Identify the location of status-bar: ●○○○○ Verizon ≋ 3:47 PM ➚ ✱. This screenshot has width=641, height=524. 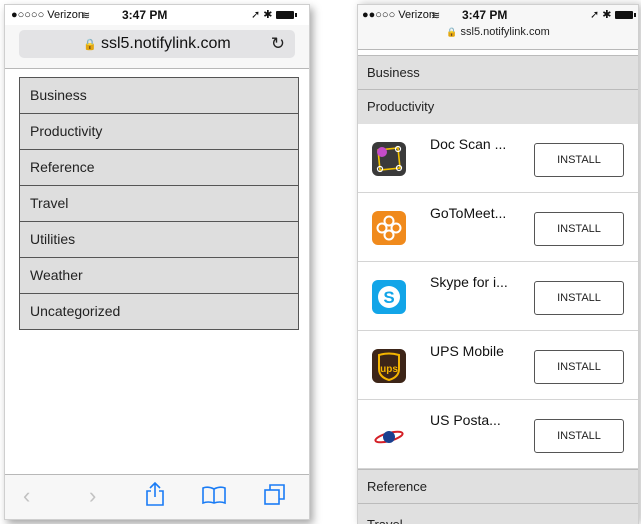
(157, 15).